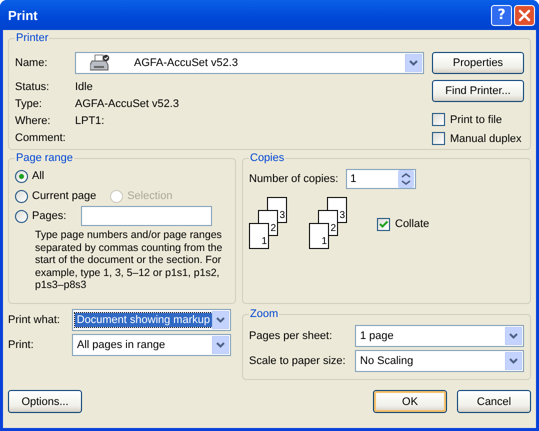  Describe the element at coordinates (29, 104) in the screenshot. I see `field-label: Type:` at that location.